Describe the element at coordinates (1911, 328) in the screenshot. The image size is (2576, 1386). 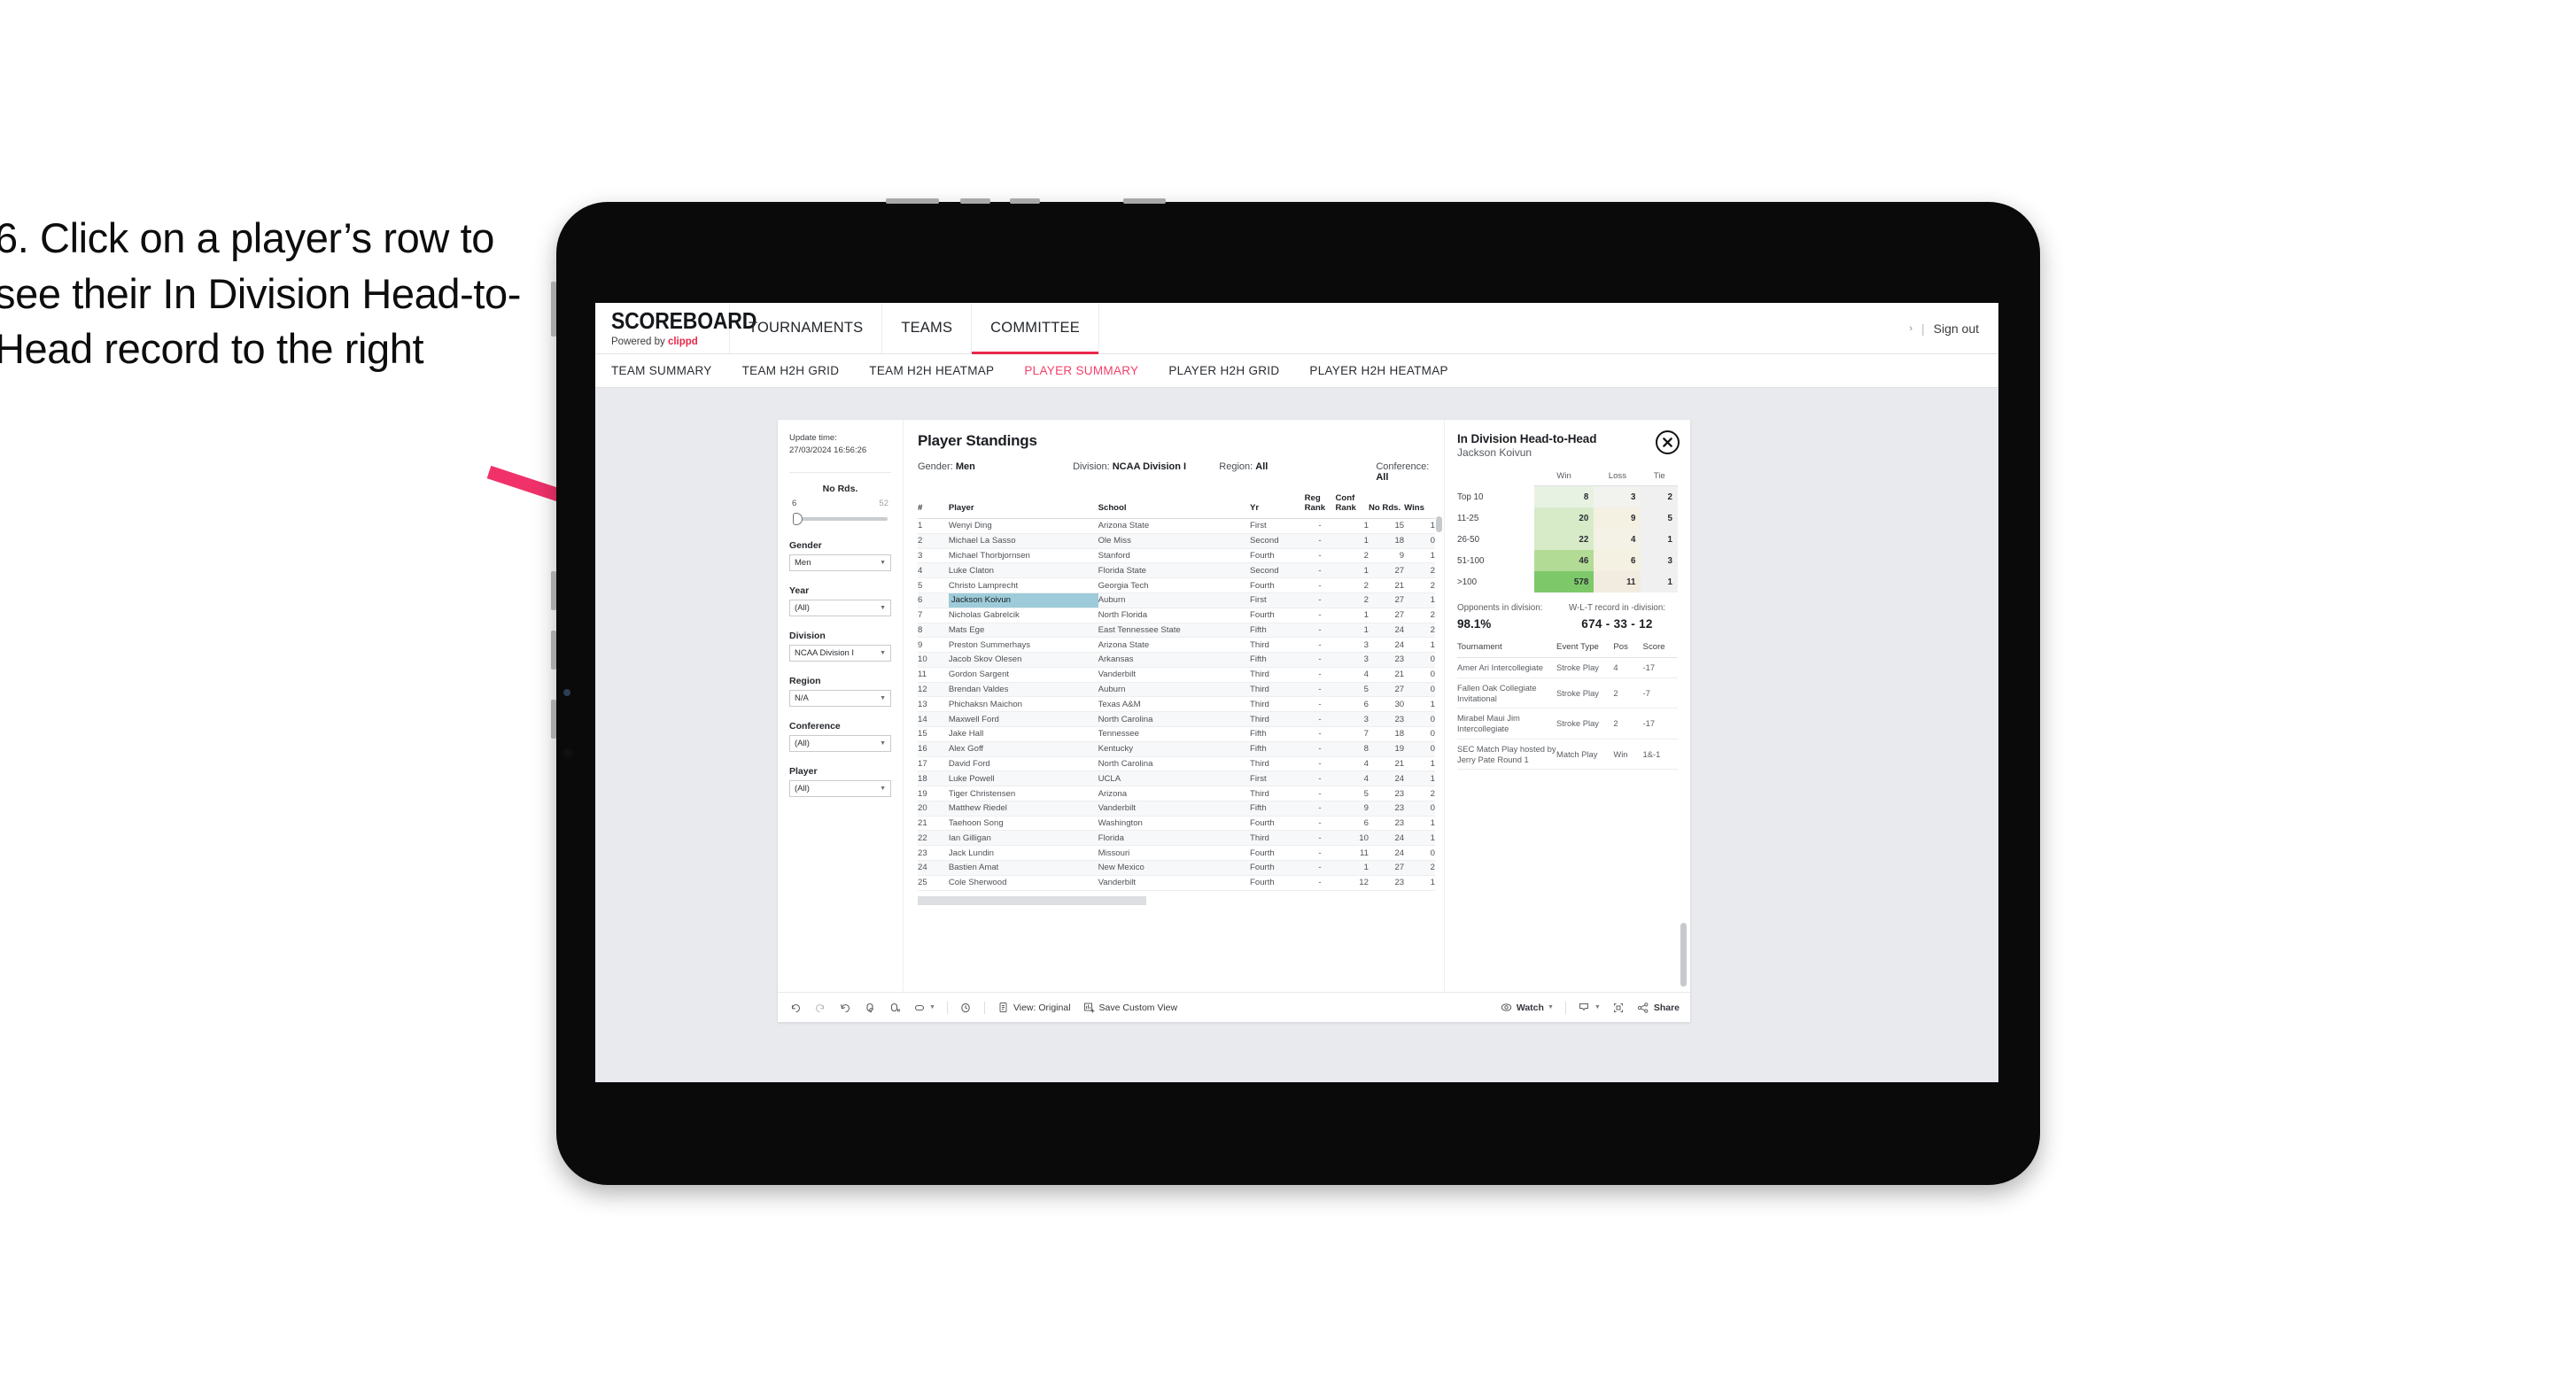
I see `chevron-right-icon: ›` at that location.